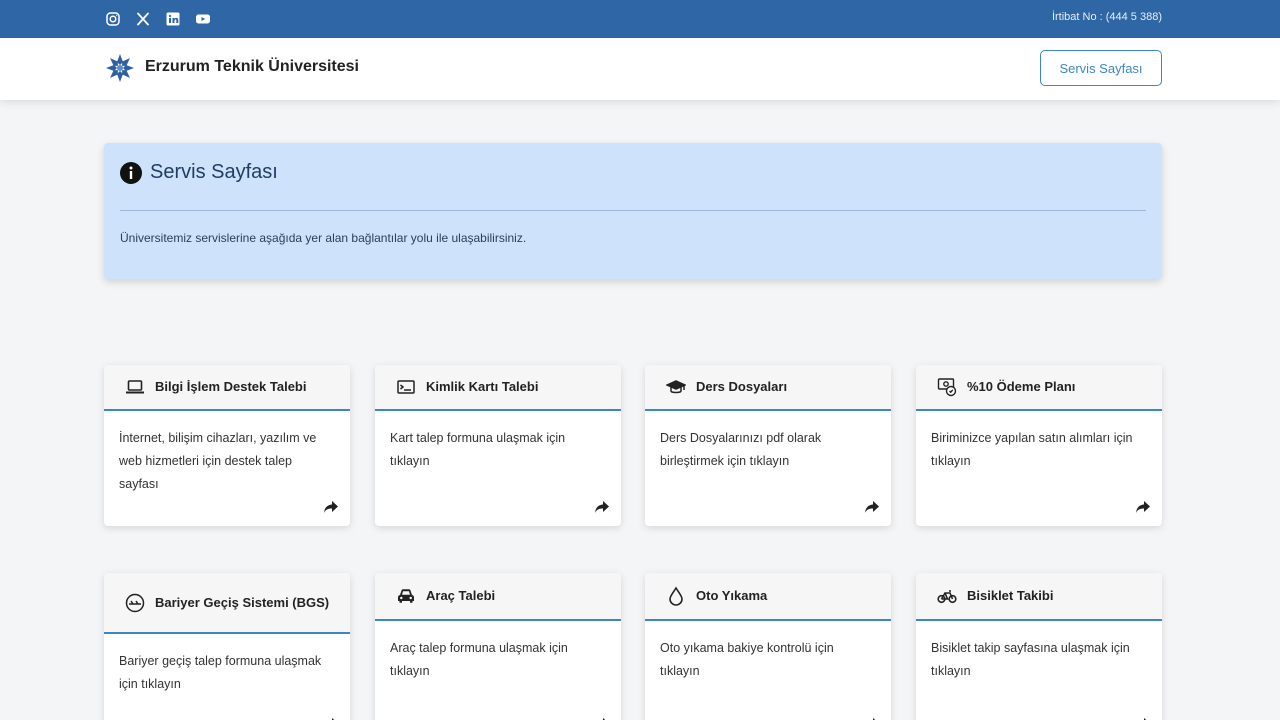  Describe the element at coordinates (947, 596) in the screenshot. I see `bicycle-icon` at that location.